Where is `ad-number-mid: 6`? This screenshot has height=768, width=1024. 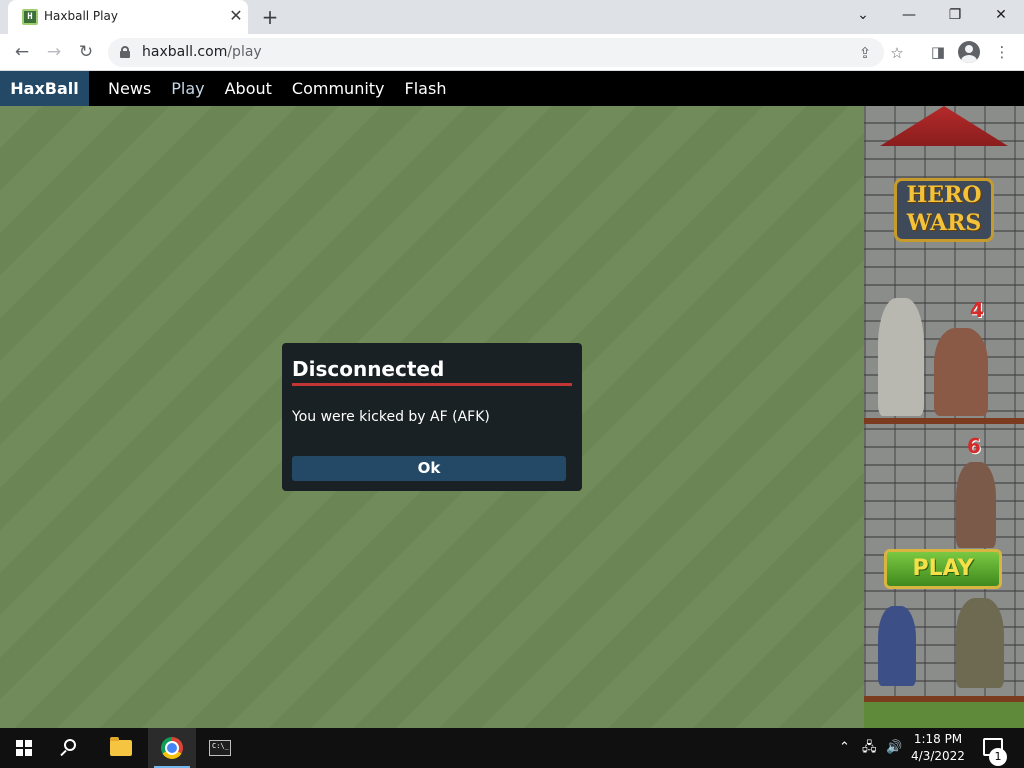 ad-number-mid: 6 is located at coordinates (974, 446).